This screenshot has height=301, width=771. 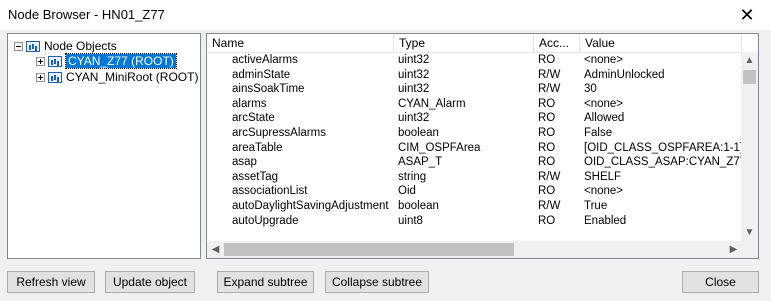 I want to click on vertical-scrollbar: ▲ ▼, so click(x=749, y=146).